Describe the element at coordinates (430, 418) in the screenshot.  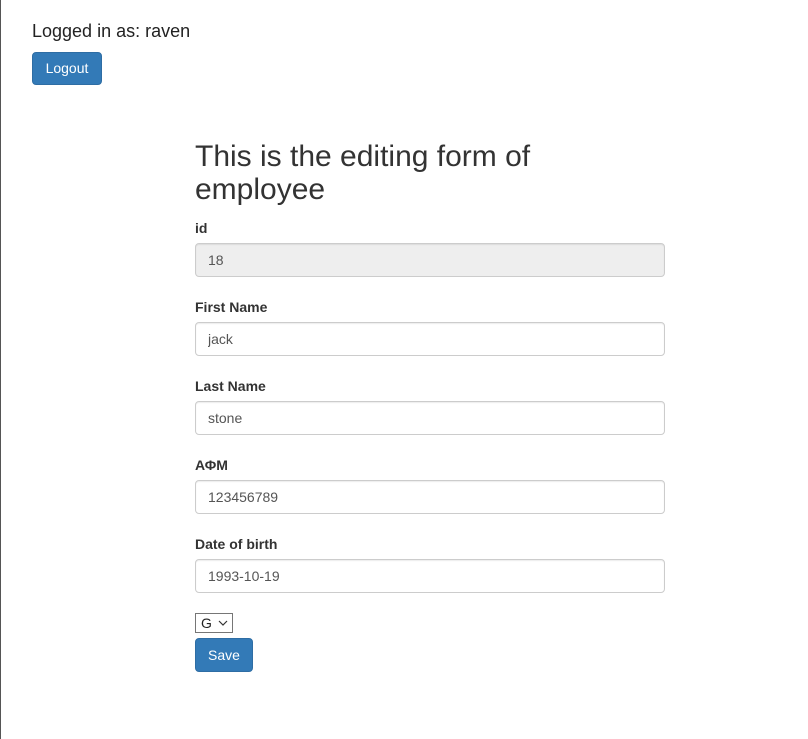
I see `last-name-input` at that location.